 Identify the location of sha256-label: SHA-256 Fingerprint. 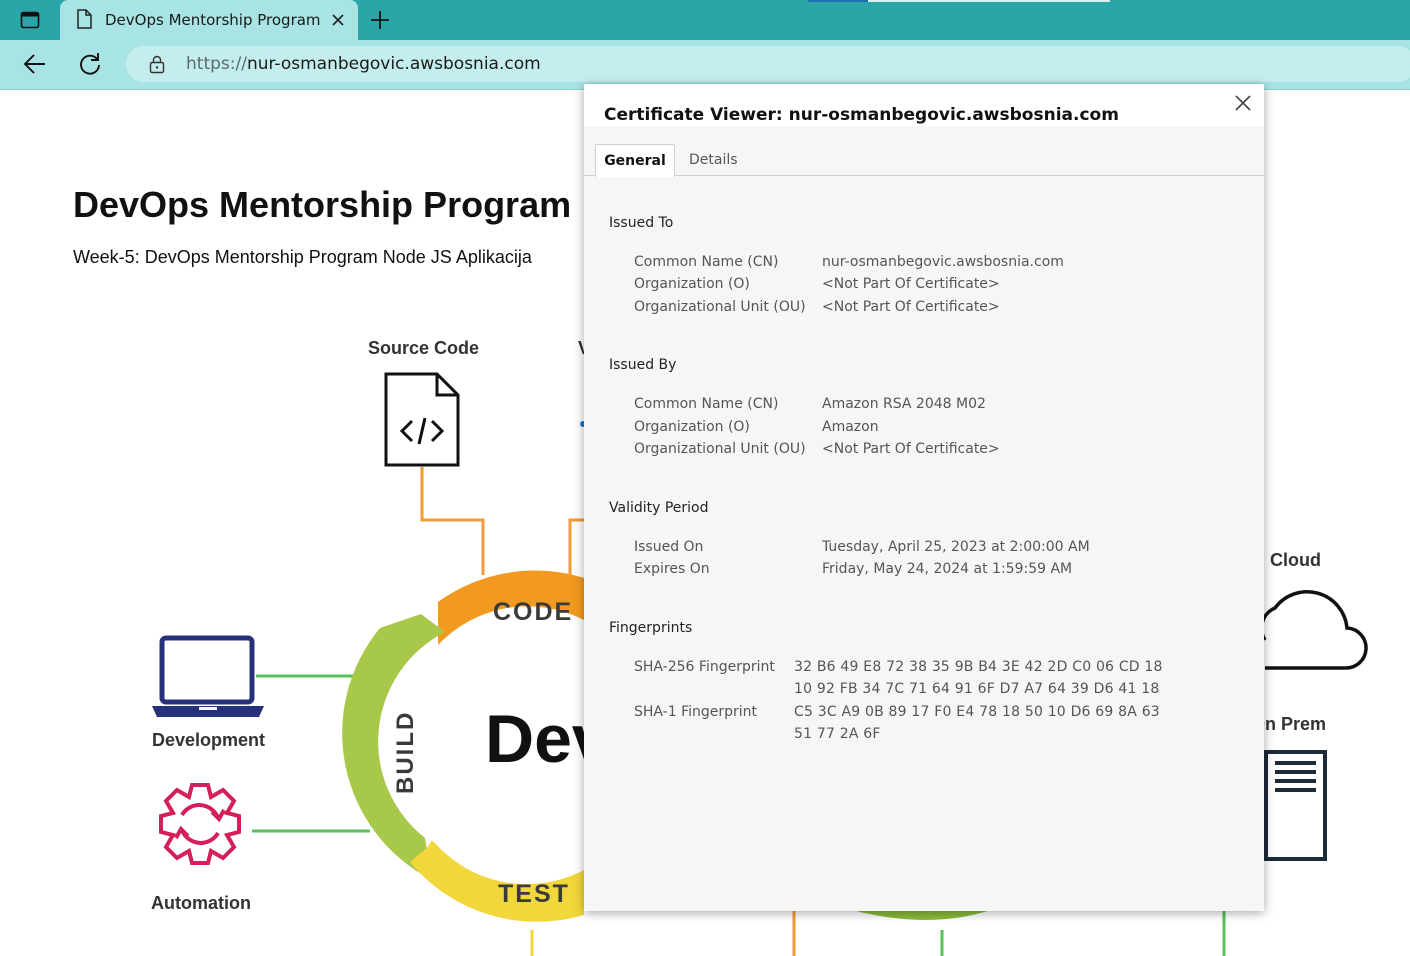
(704, 667).